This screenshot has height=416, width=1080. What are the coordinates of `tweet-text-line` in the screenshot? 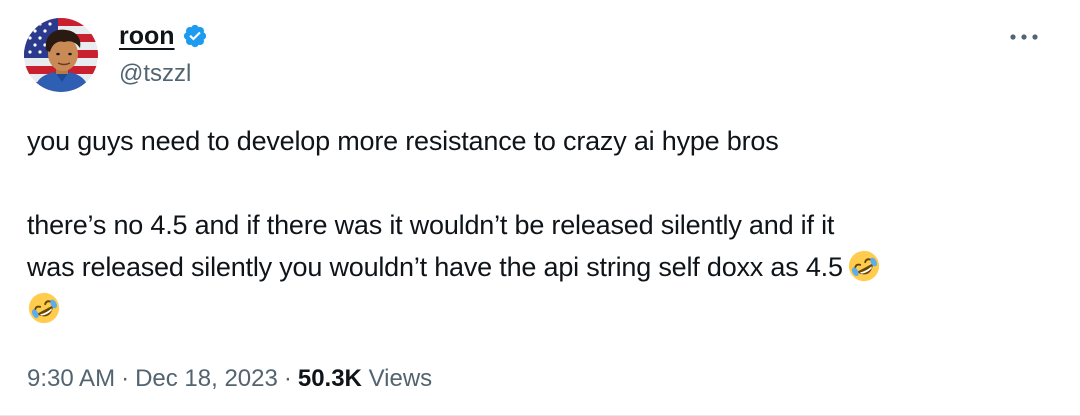 It's located at (542, 309).